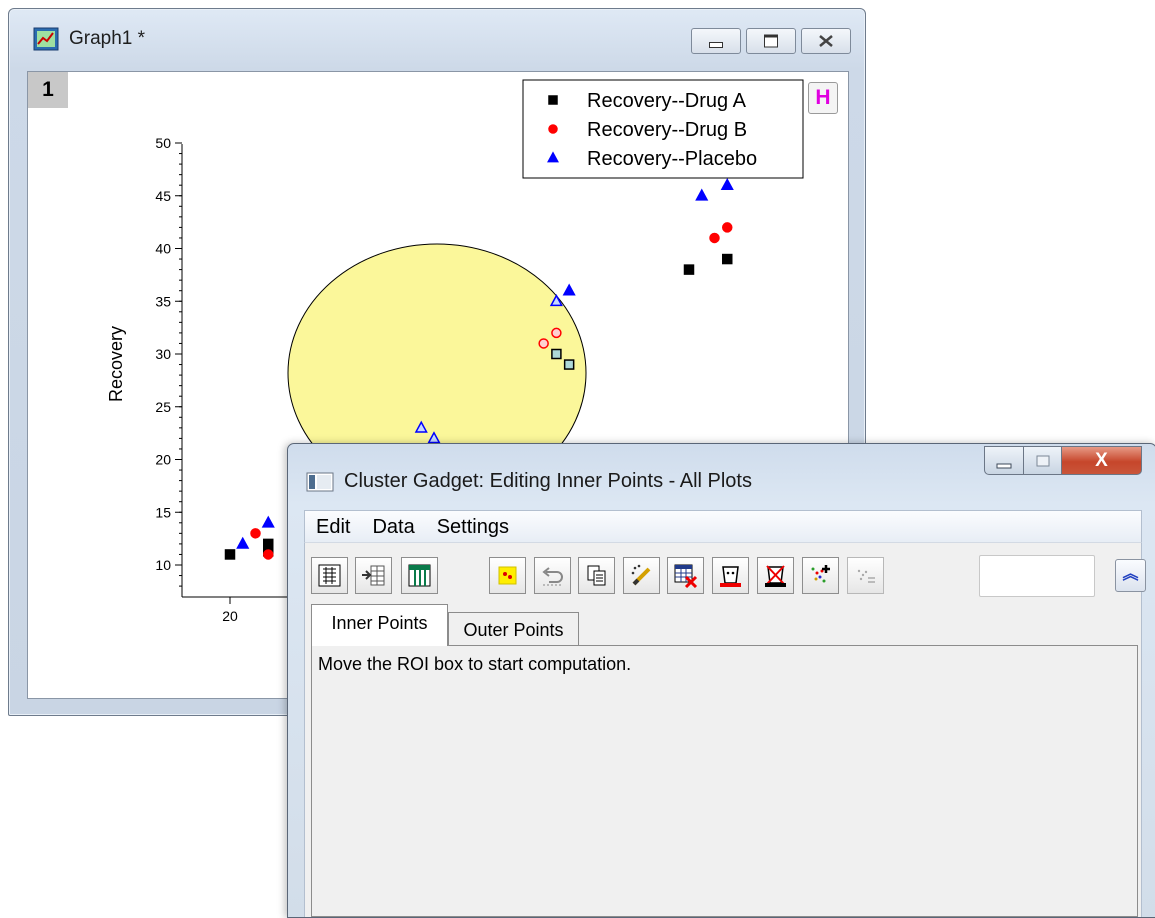  I want to click on restore-button, so click(771, 41).